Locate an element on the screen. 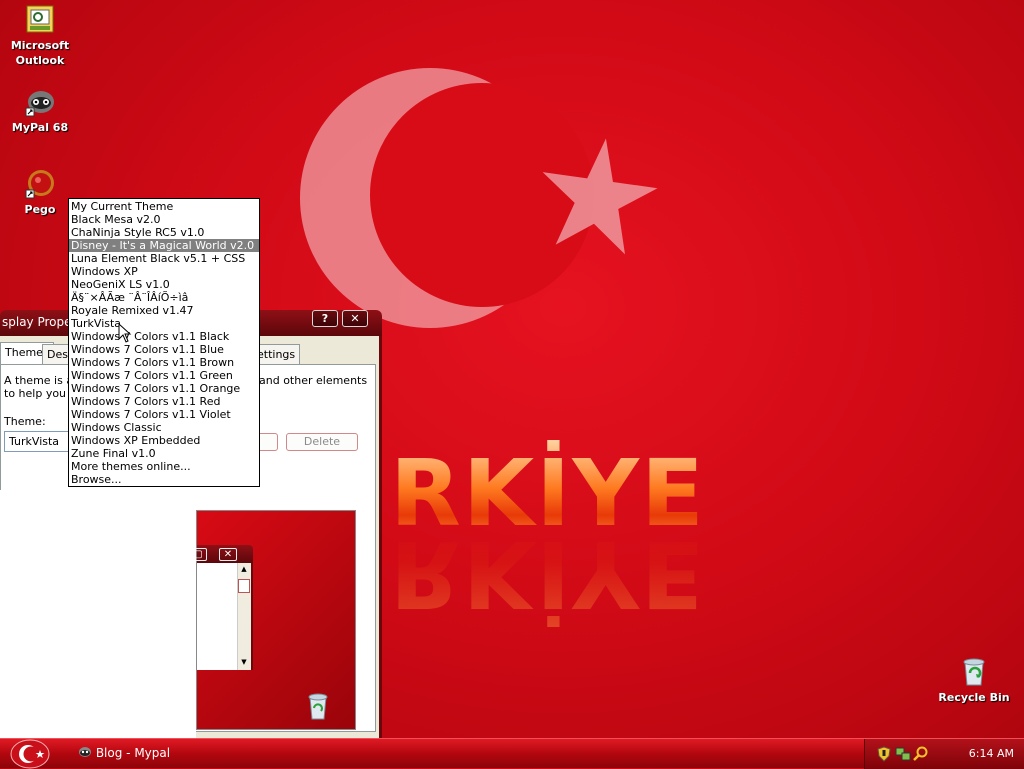 The image size is (1024, 769). security-shield-icon is located at coordinates (884, 754).